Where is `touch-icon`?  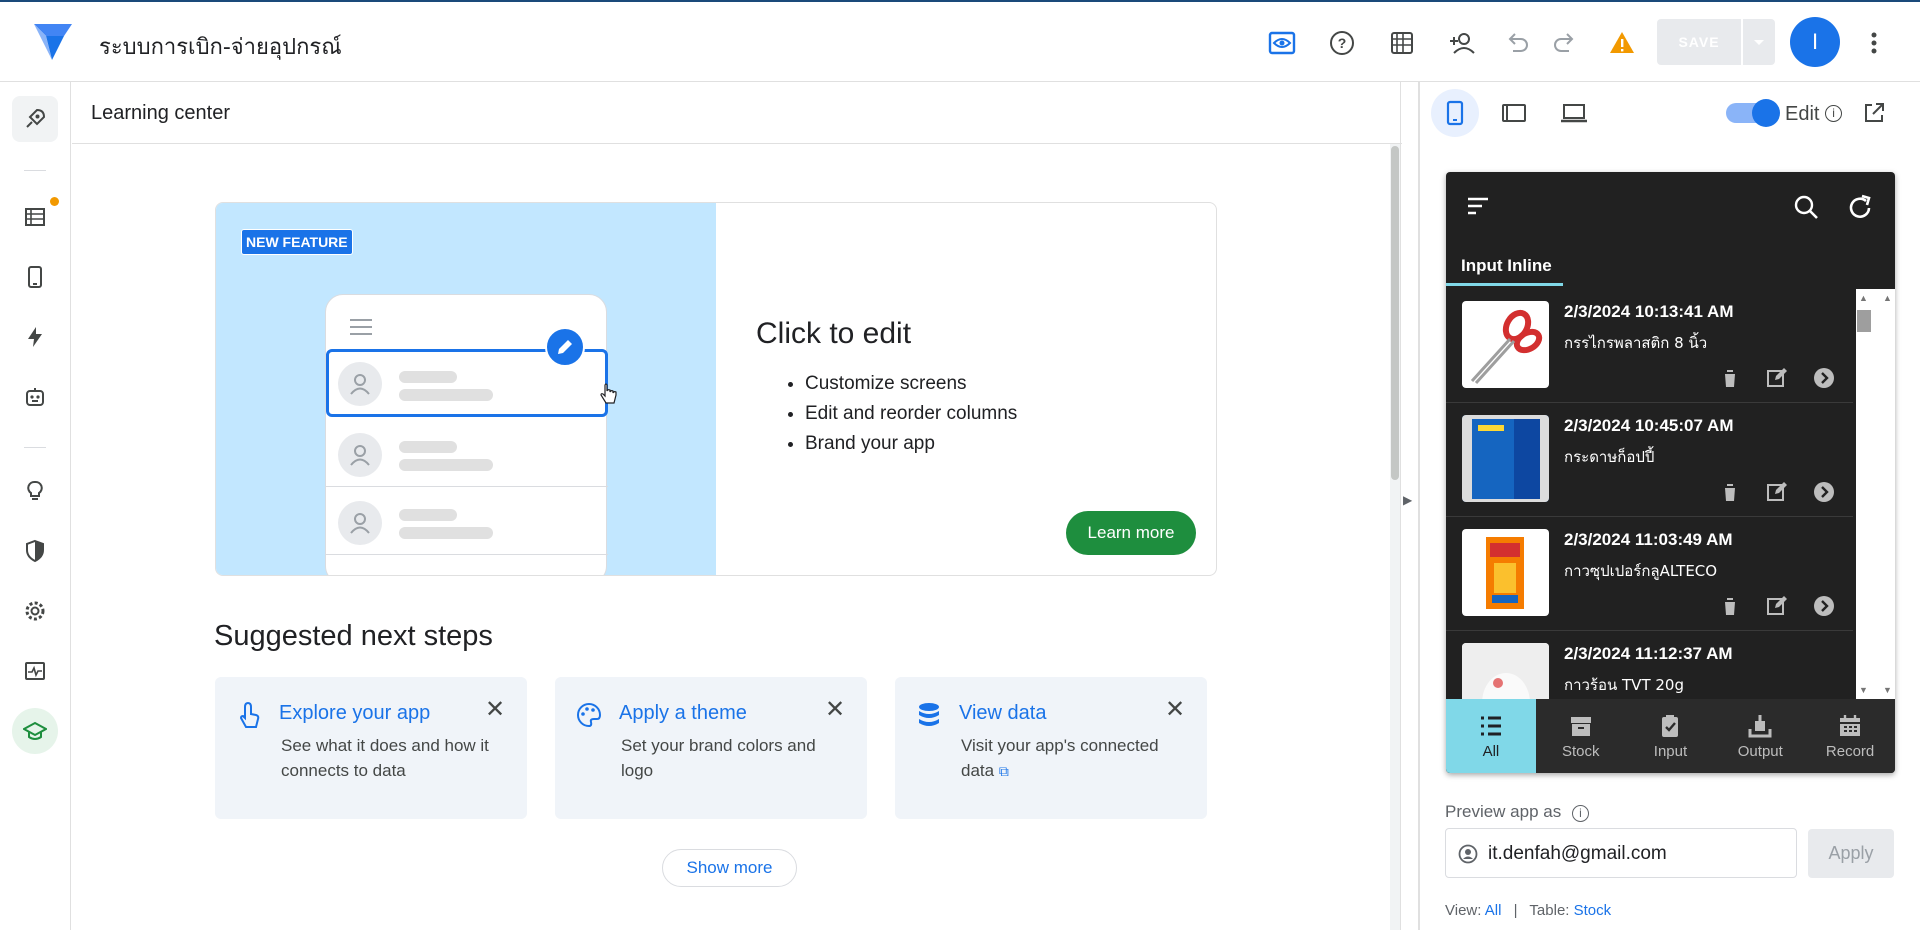
touch-icon is located at coordinates (249, 715).